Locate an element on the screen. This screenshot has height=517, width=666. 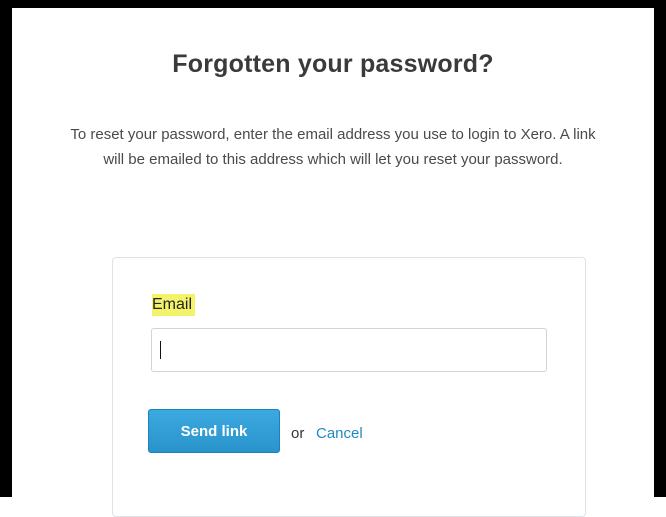
text-cursor is located at coordinates (160, 350).